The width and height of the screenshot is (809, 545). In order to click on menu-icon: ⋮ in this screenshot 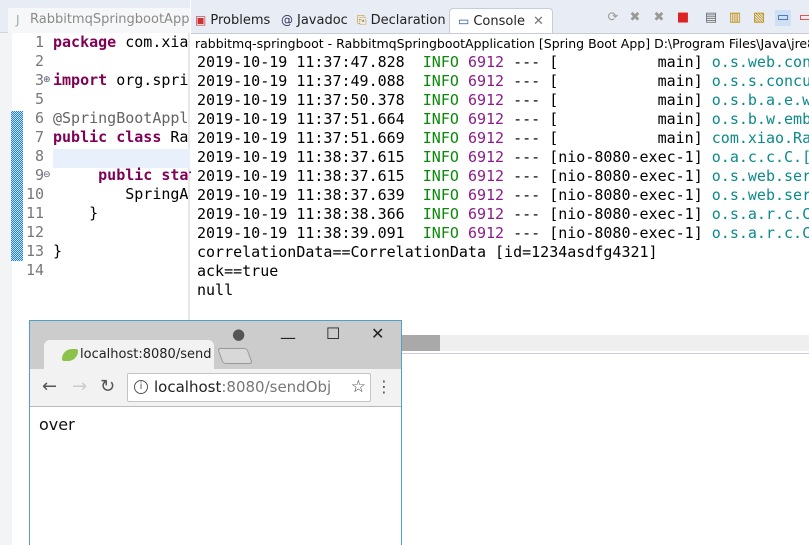, I will do `click(384, 387)`.